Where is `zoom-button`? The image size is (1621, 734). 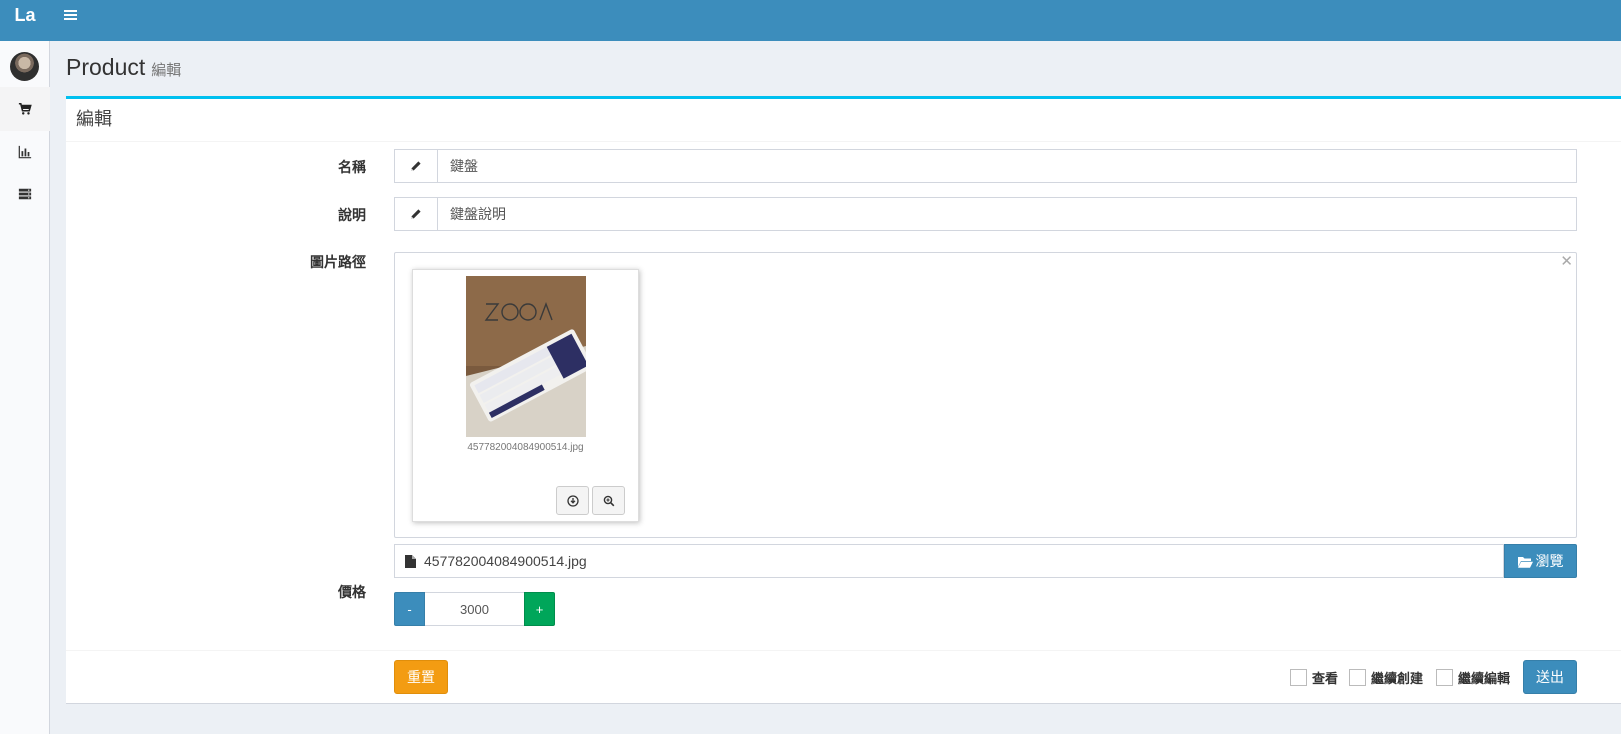 zoom-button is located at coordinates (608, 500).